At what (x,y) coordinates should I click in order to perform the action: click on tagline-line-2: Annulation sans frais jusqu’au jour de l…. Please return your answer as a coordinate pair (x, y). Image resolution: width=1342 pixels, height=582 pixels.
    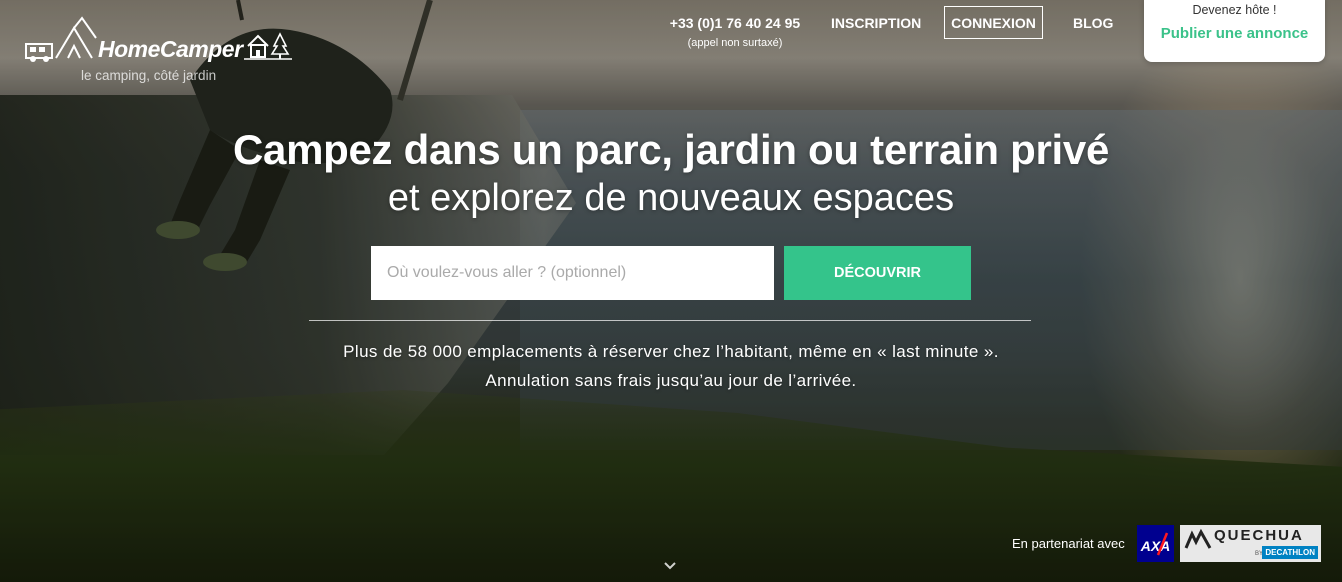
    Looking at the image, I should click on (671, 380).